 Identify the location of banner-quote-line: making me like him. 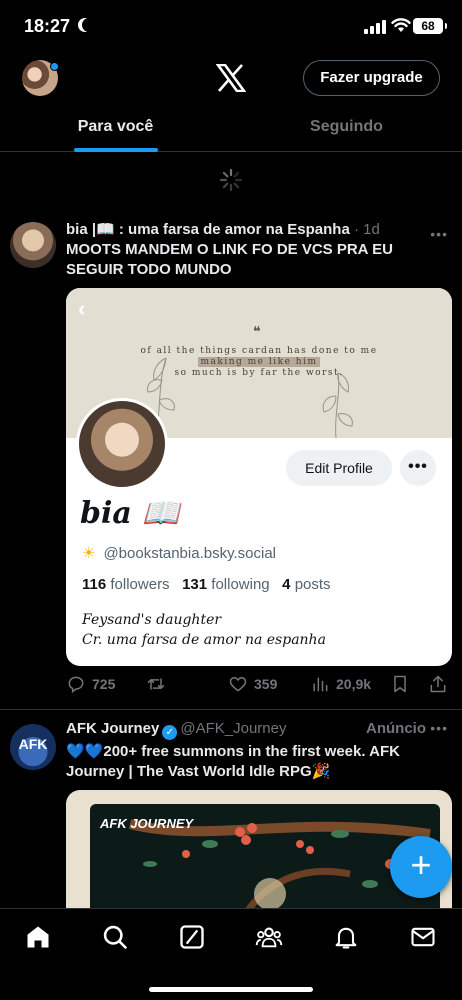
(259, 362).